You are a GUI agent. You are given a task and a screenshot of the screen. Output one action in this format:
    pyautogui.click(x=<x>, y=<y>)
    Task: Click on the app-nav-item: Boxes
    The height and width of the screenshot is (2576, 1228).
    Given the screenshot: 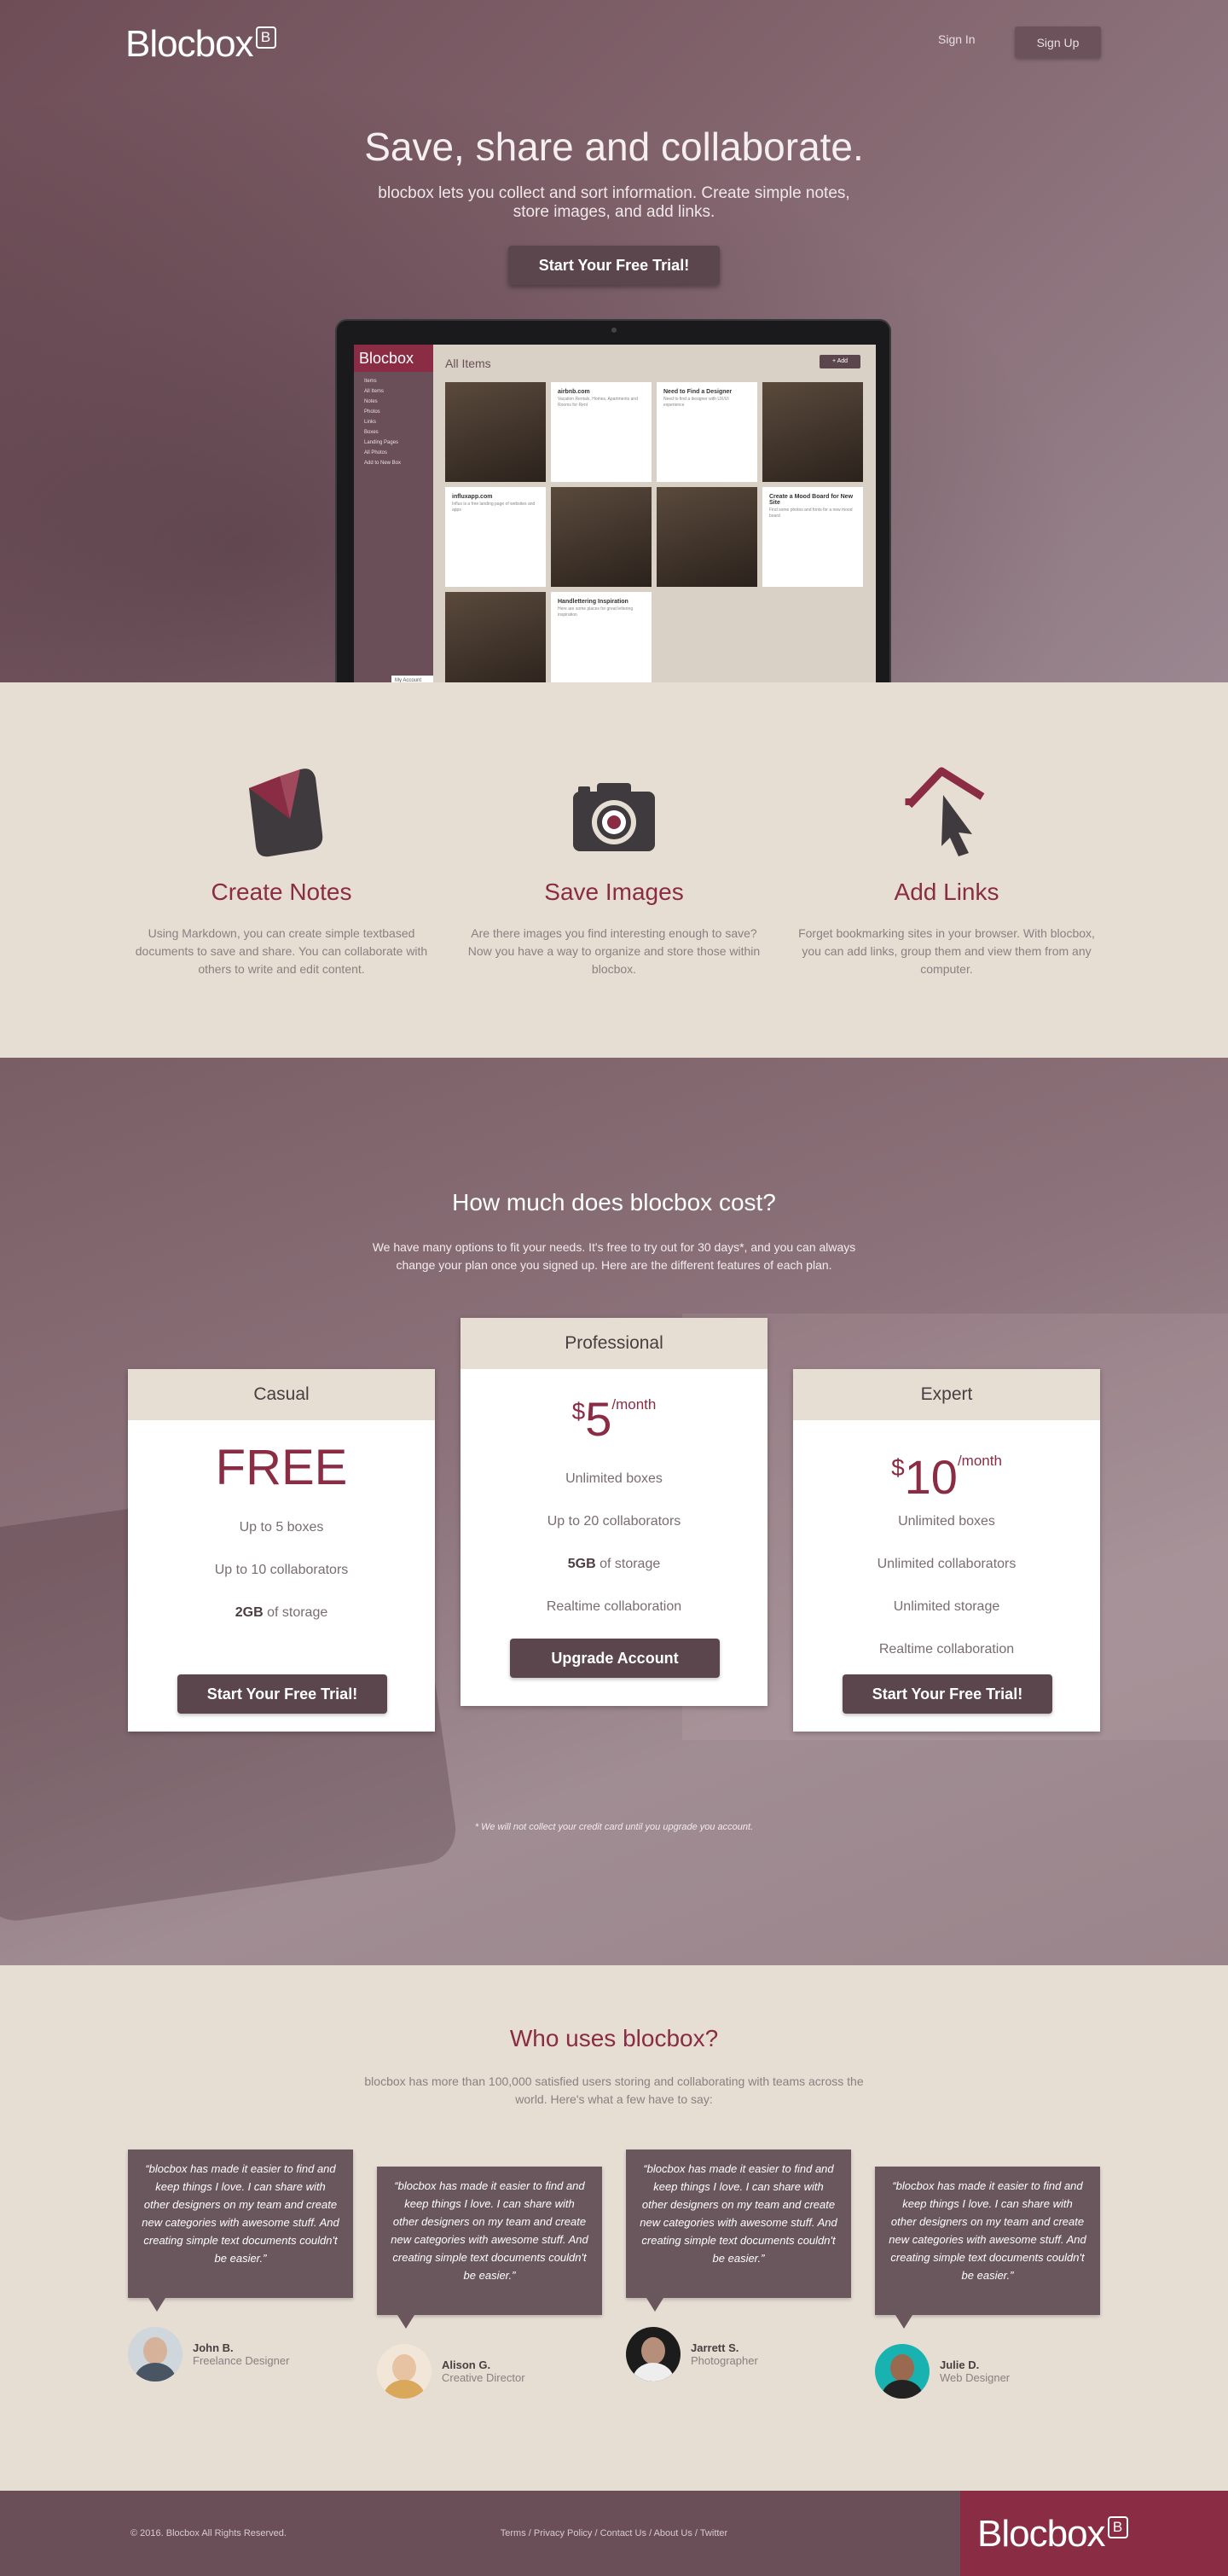 What is the action you would take?
    pyautogui.click(x=371, y=432)
    